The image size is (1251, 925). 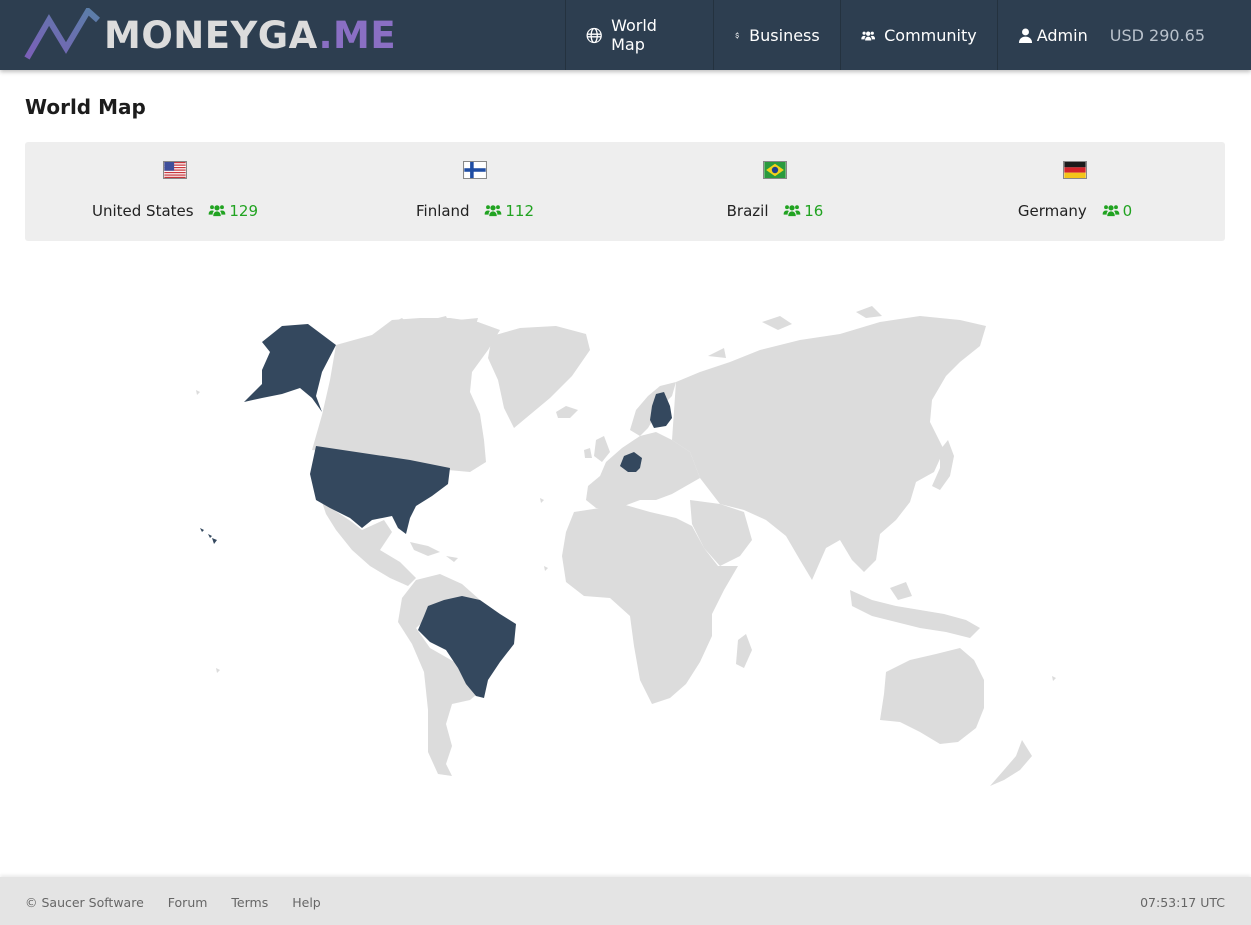 What do you see at coordinates (233, 211) in the screenshot?
I see `member-count: 129` at bounding box center [233, 211].